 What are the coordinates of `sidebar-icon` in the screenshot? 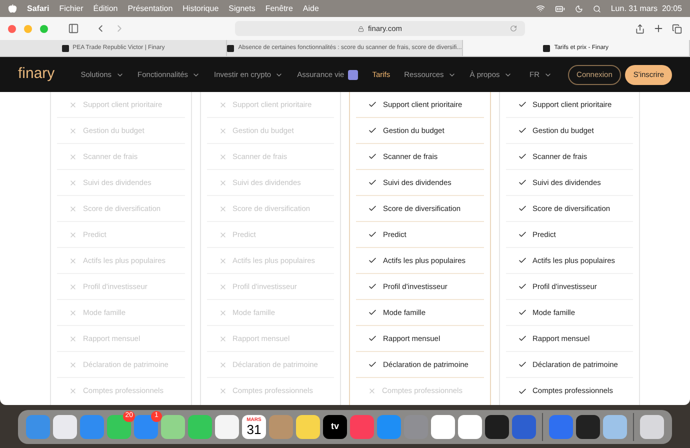 It's located at (73, 28).